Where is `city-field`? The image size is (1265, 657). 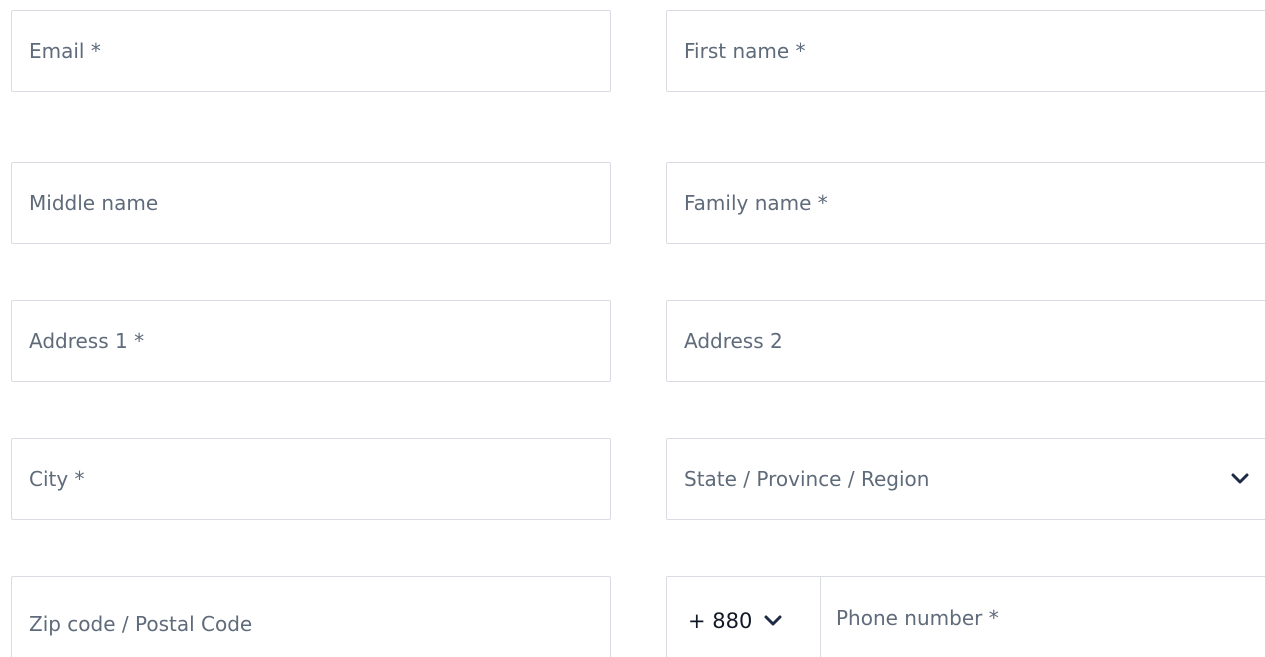 city-field is located at coordinates (311, 479).